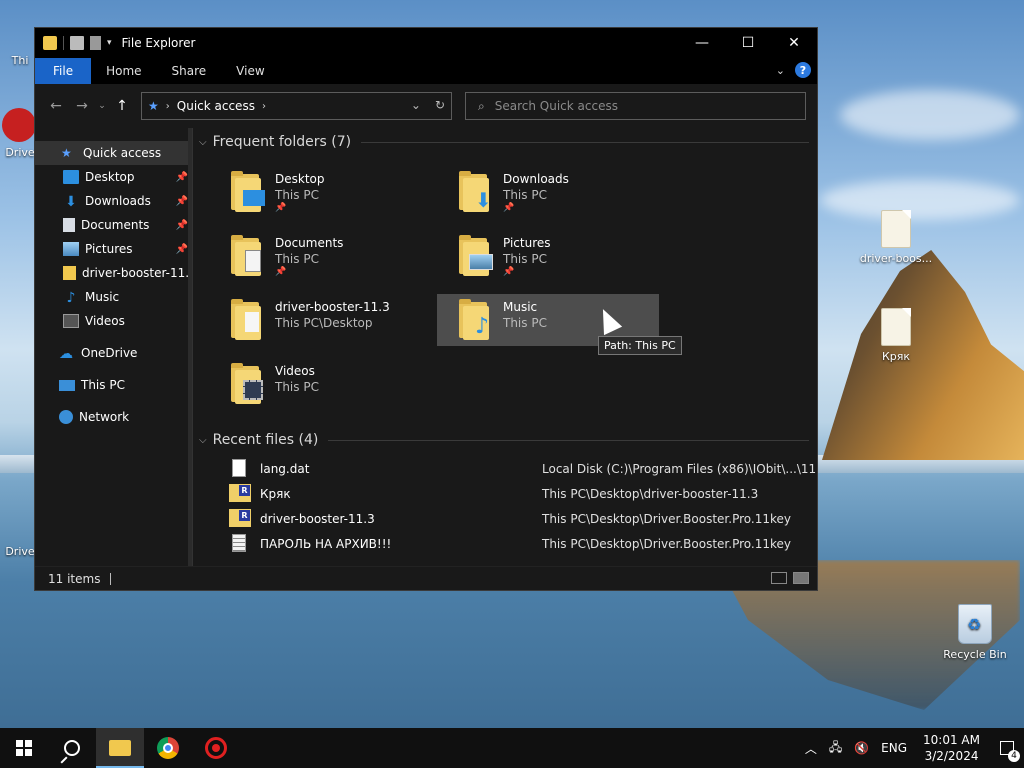 This screenshot has width=1024, height=768. What do you see at coordinates (113, 321) in the screenshot?
I see `sidebar-item-videos: Videos` at bounding box center [113, 321].